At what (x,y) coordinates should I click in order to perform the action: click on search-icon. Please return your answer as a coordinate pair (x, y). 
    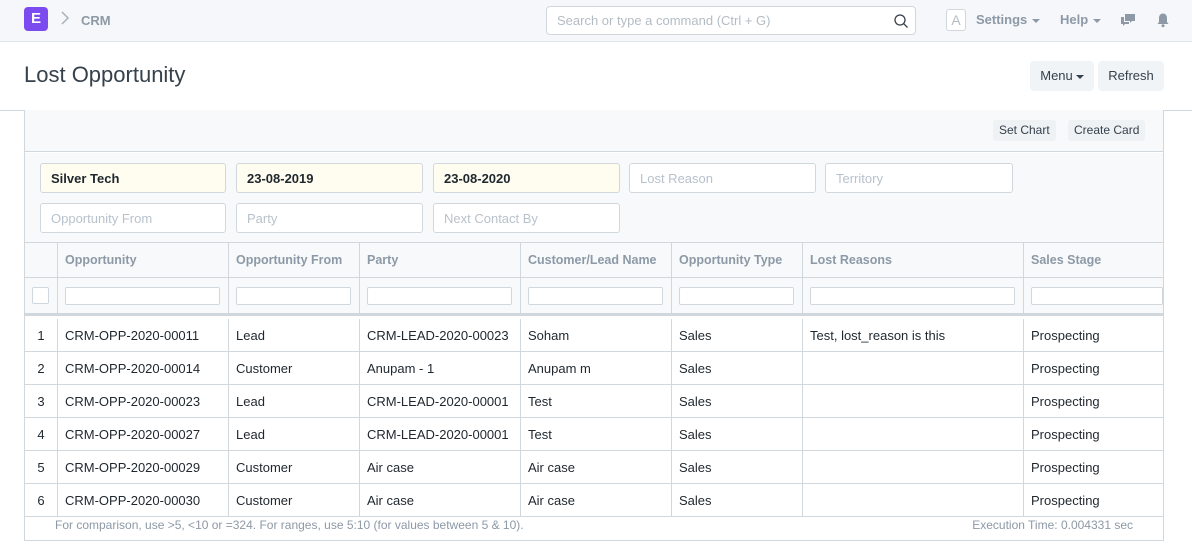
    Looking at the image, I should click on (901, 21).